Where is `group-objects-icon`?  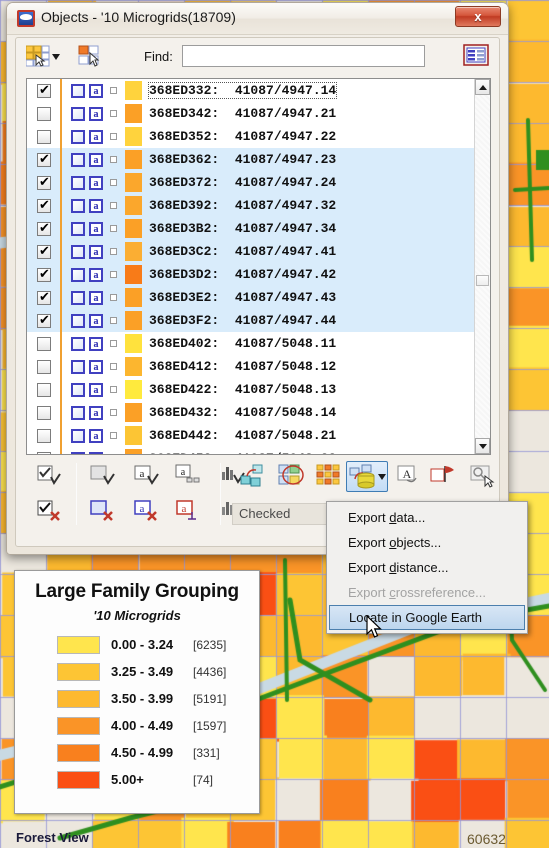 group-objects-icon is located at coordinates (291, 477).